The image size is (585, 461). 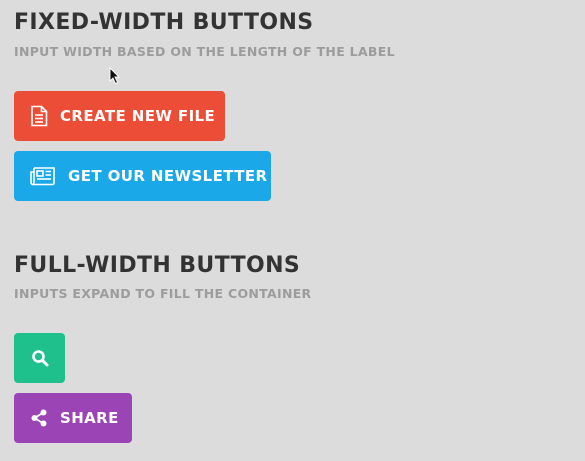 I want to click on share-icon, so click(x=39, y=418).